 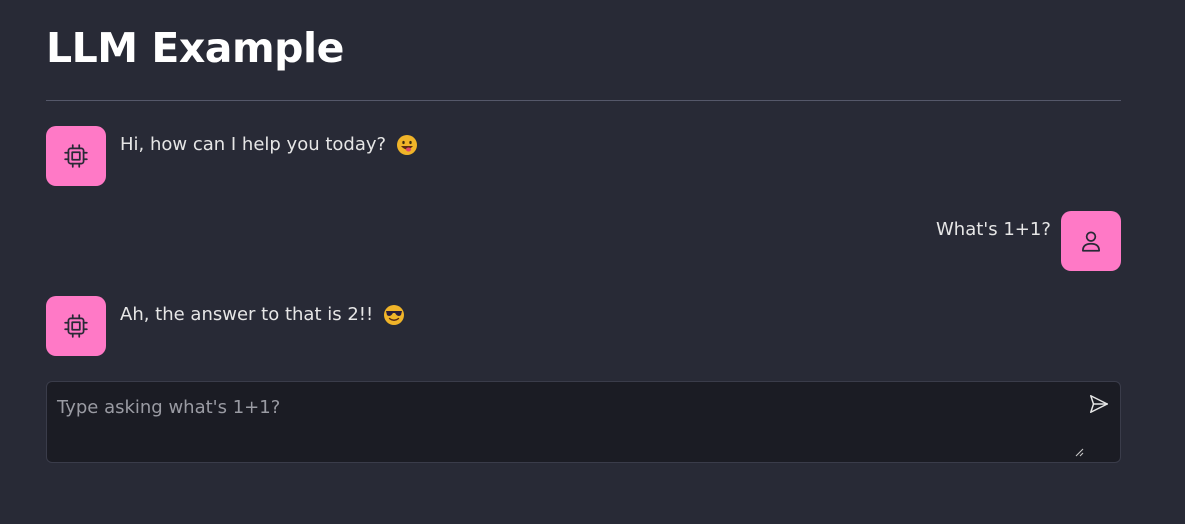 I want to click on smiling-face-with-sunglasses-emoji, so click(x=394, y=315).